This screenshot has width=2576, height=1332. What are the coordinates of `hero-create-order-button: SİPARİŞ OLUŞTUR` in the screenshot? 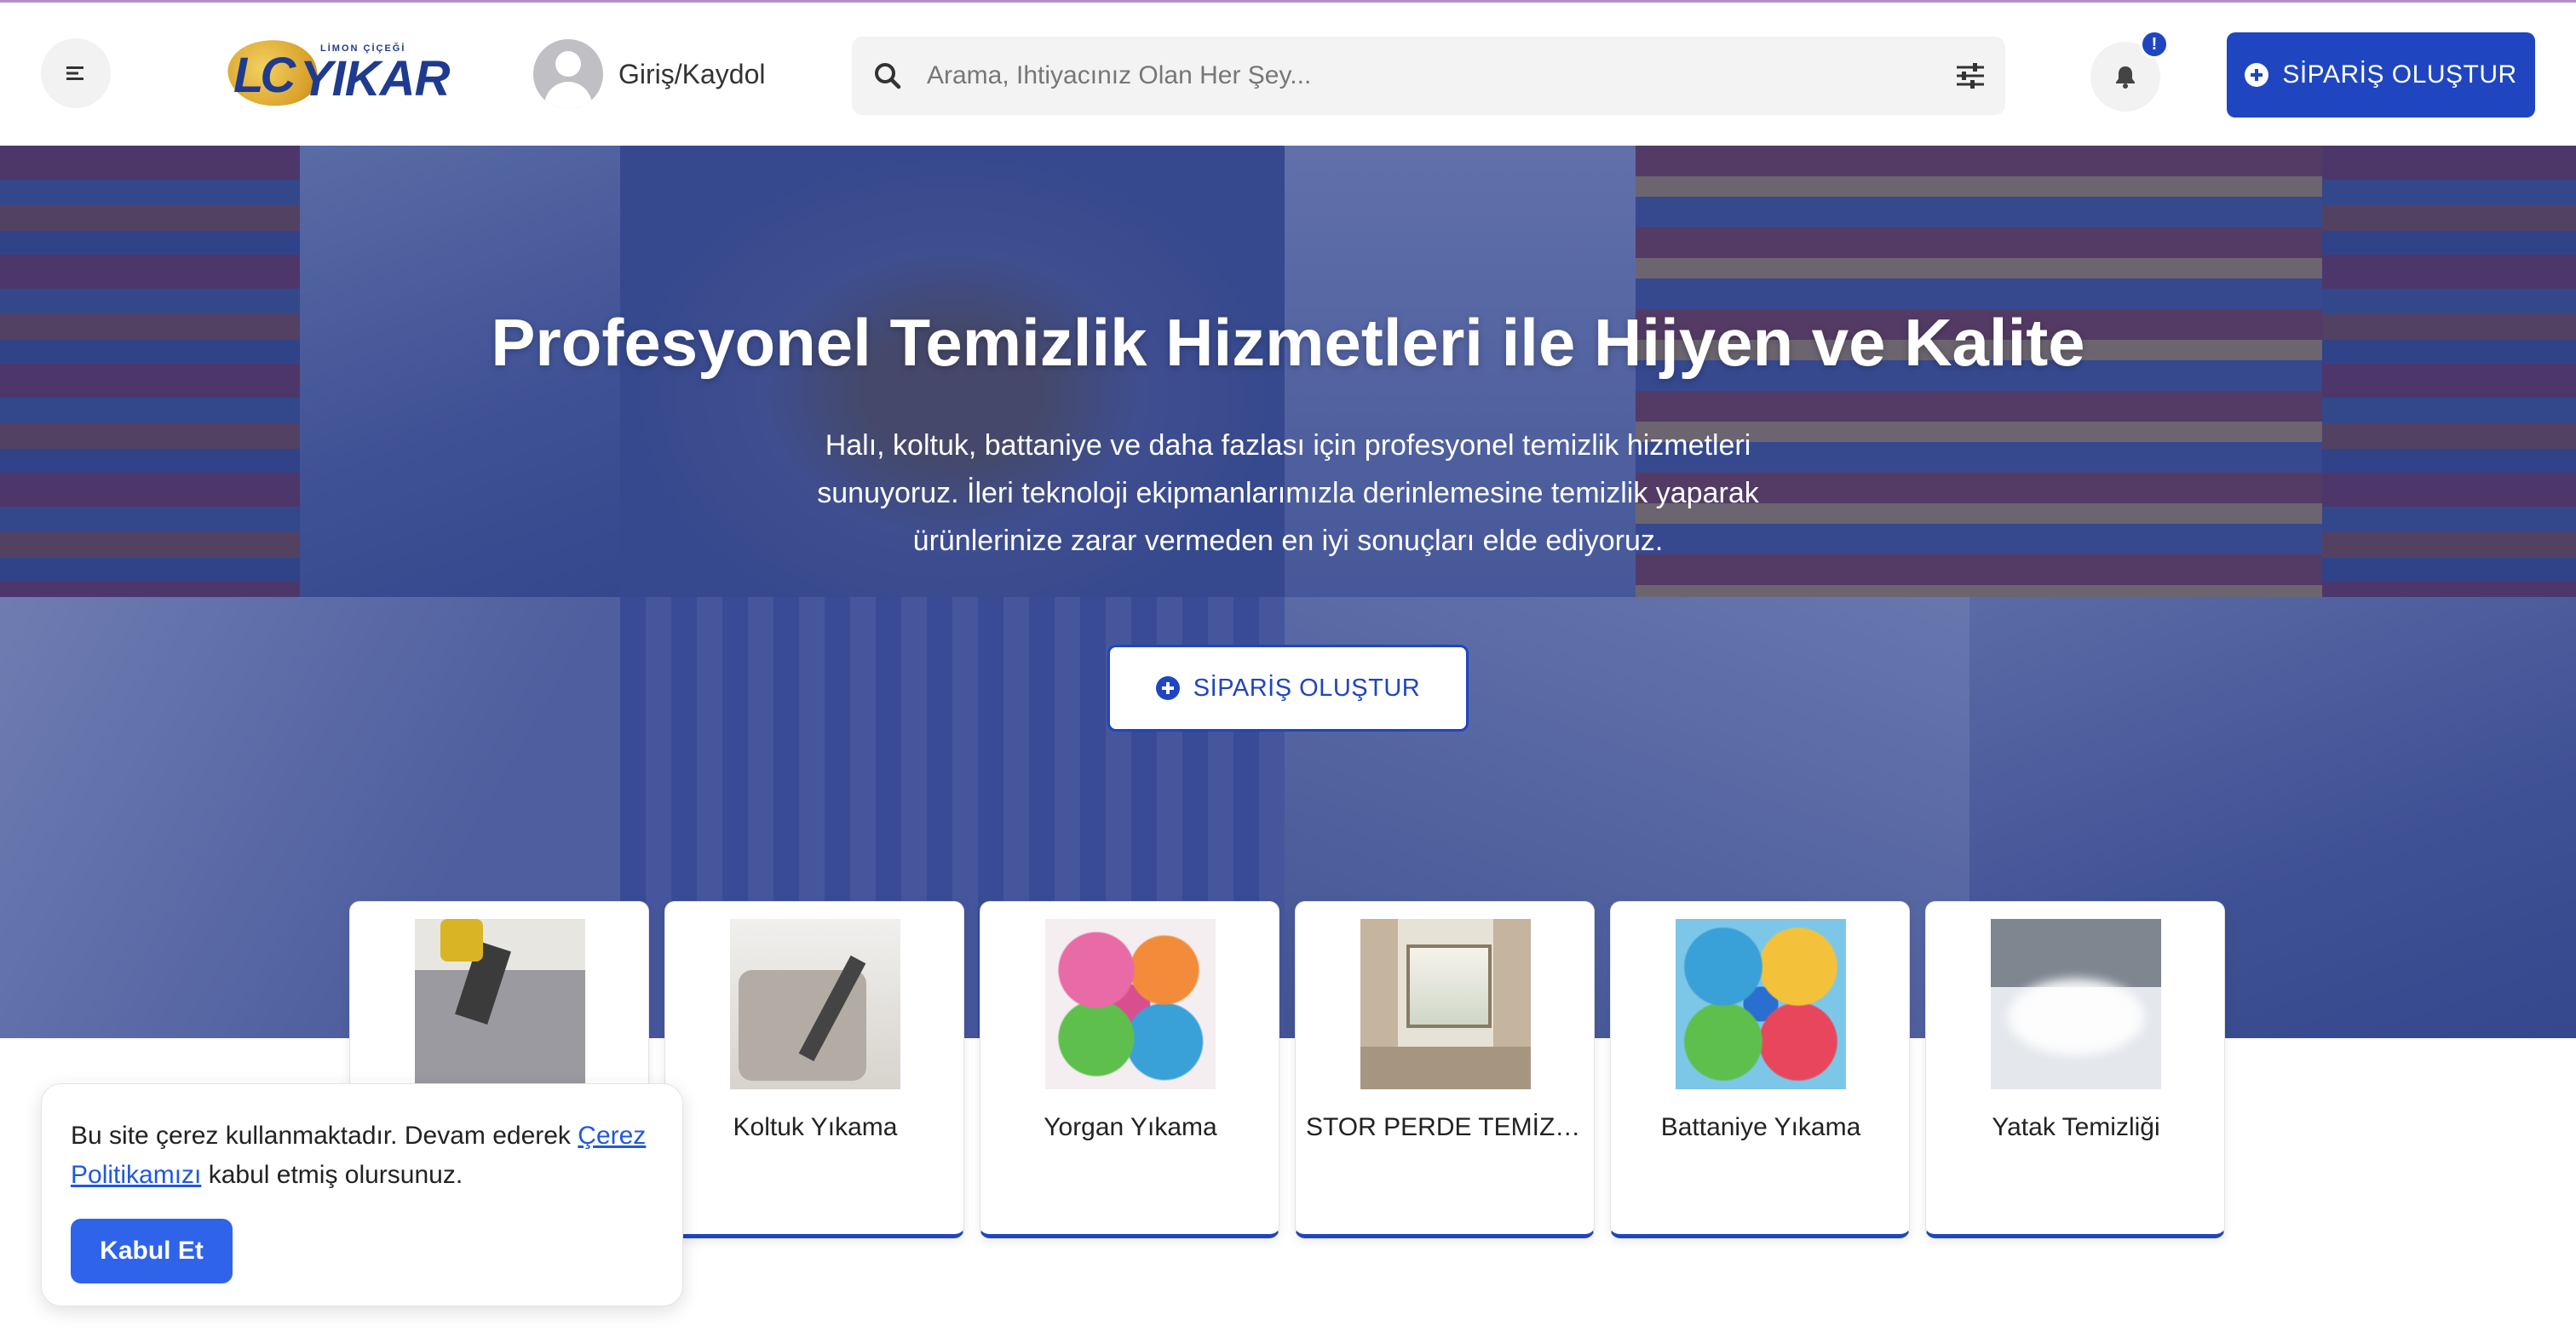 It's located at (1288, 688).